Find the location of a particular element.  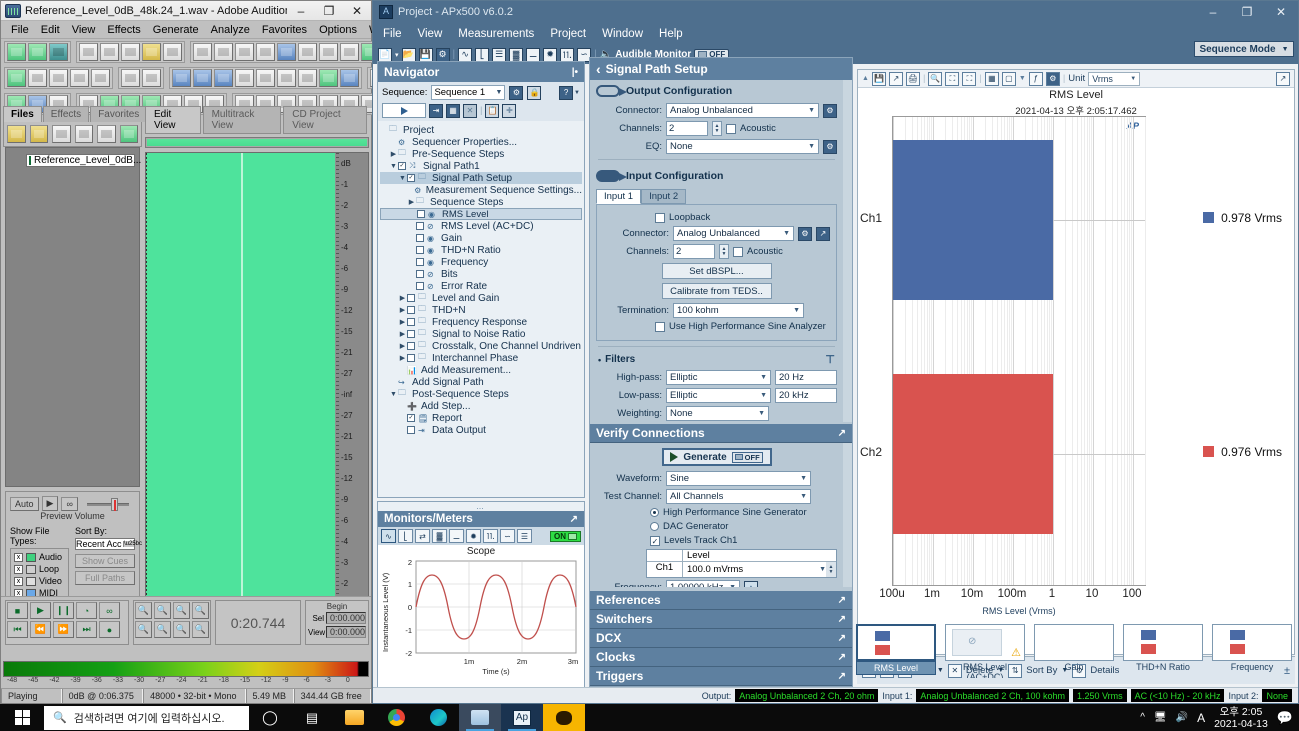

view-tabs: Edit View Multitrack View CD Project View is located at coordinates (257, 120).